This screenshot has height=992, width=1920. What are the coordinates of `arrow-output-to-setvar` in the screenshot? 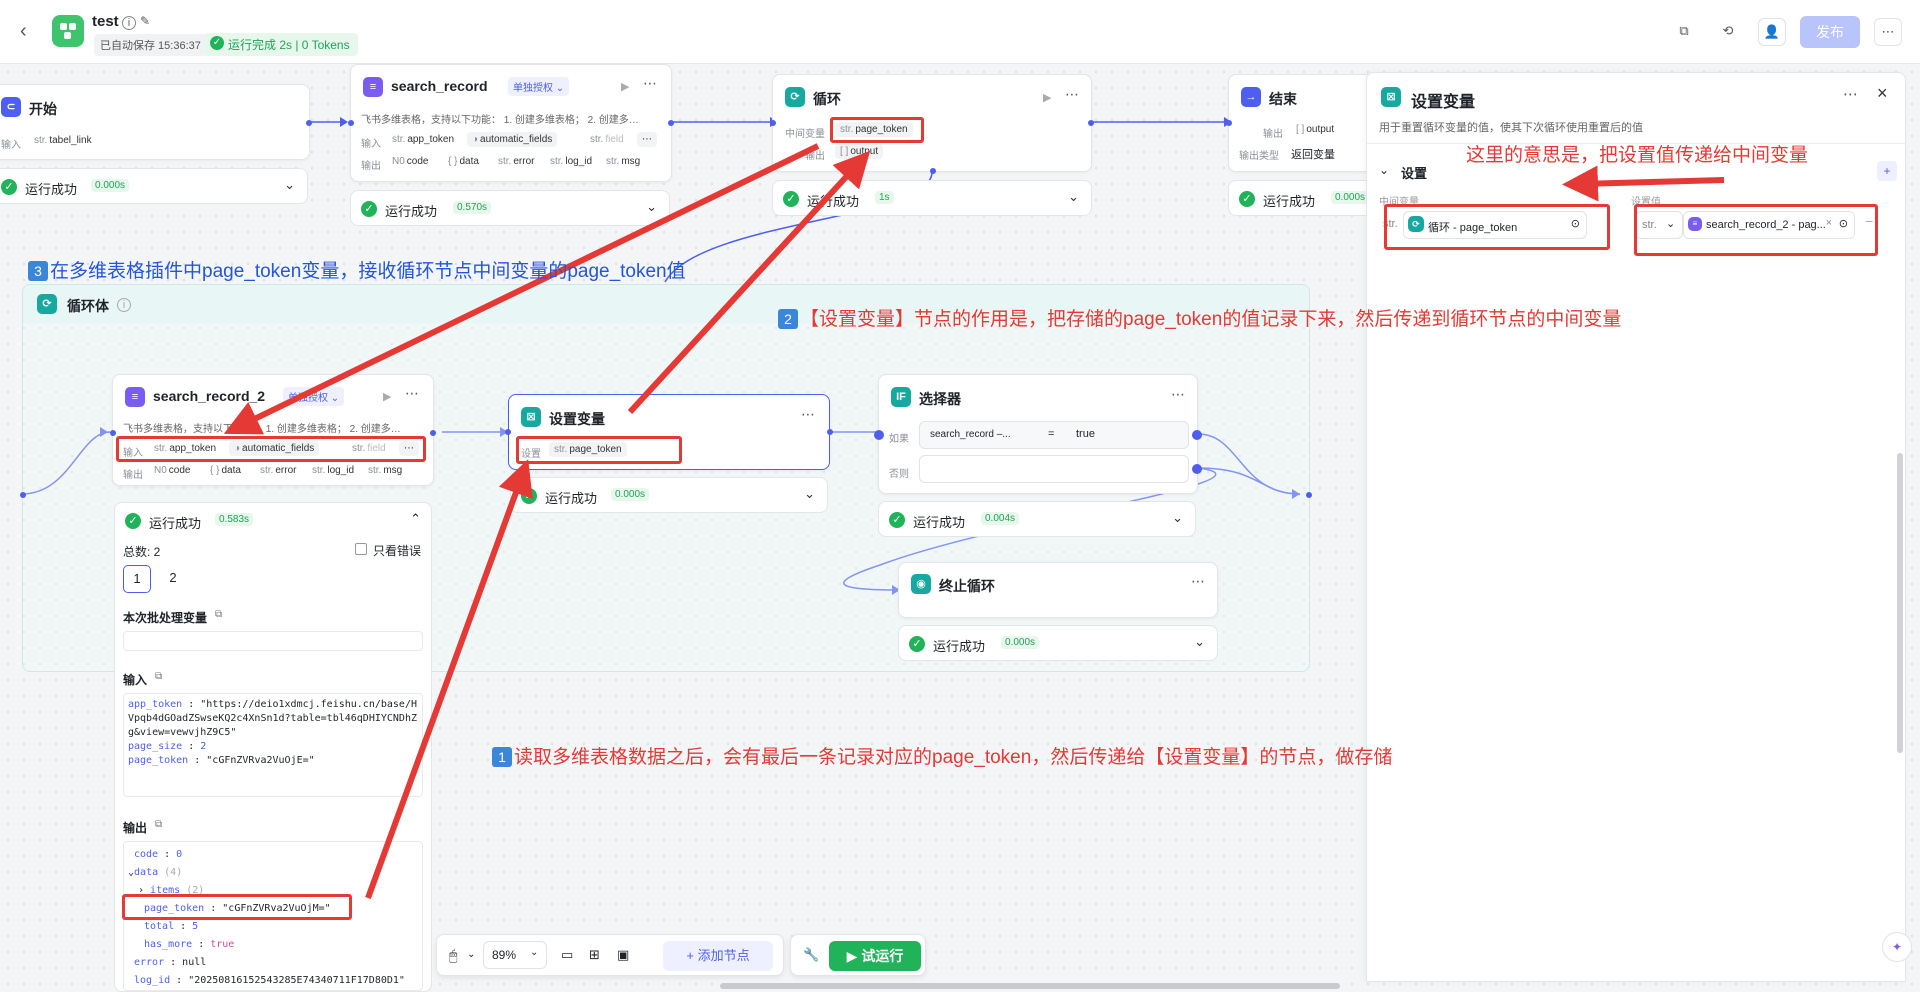 It's located at (449, 679).